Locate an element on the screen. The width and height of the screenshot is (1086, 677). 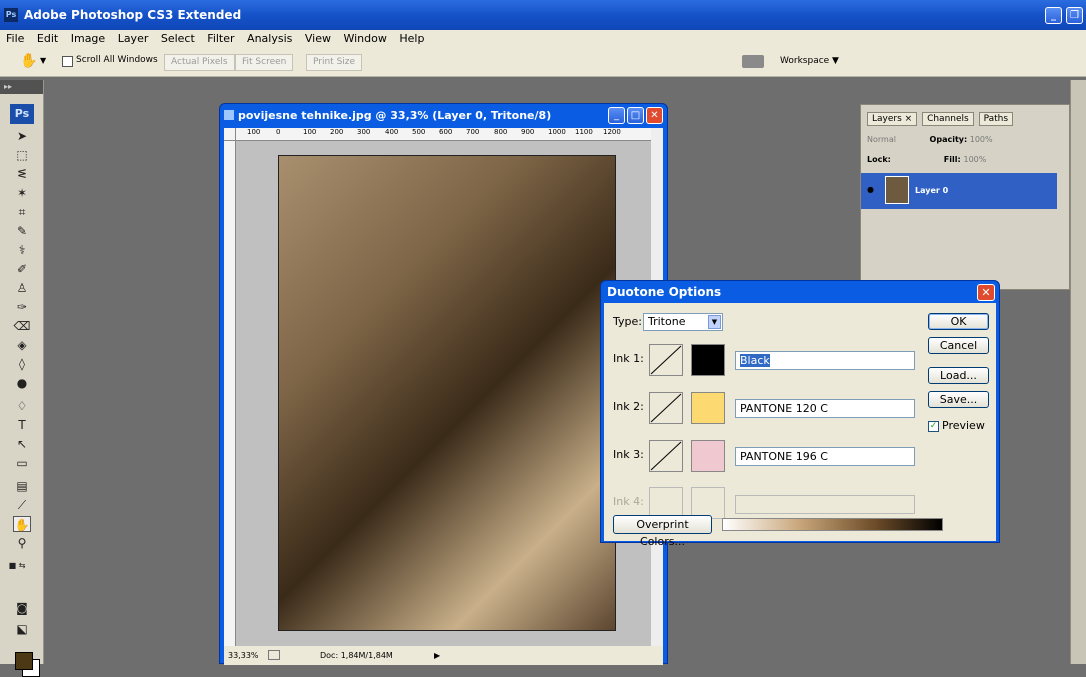
ruler-tick: 1000 is located at coordinates (557, 132).